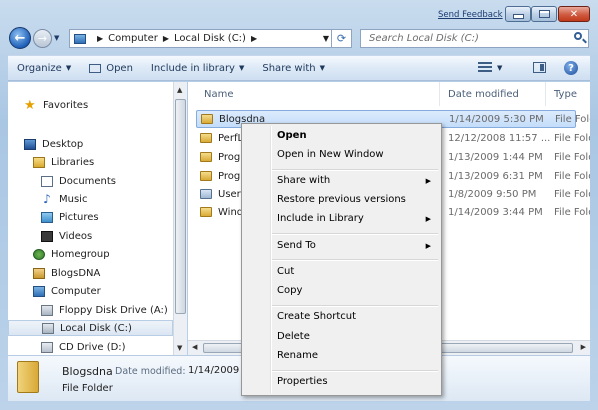  What do you see at coordinates (302, 381) in the screenshot?
I see `menu-item-properties: Properties` at bounding box center [302, 381].